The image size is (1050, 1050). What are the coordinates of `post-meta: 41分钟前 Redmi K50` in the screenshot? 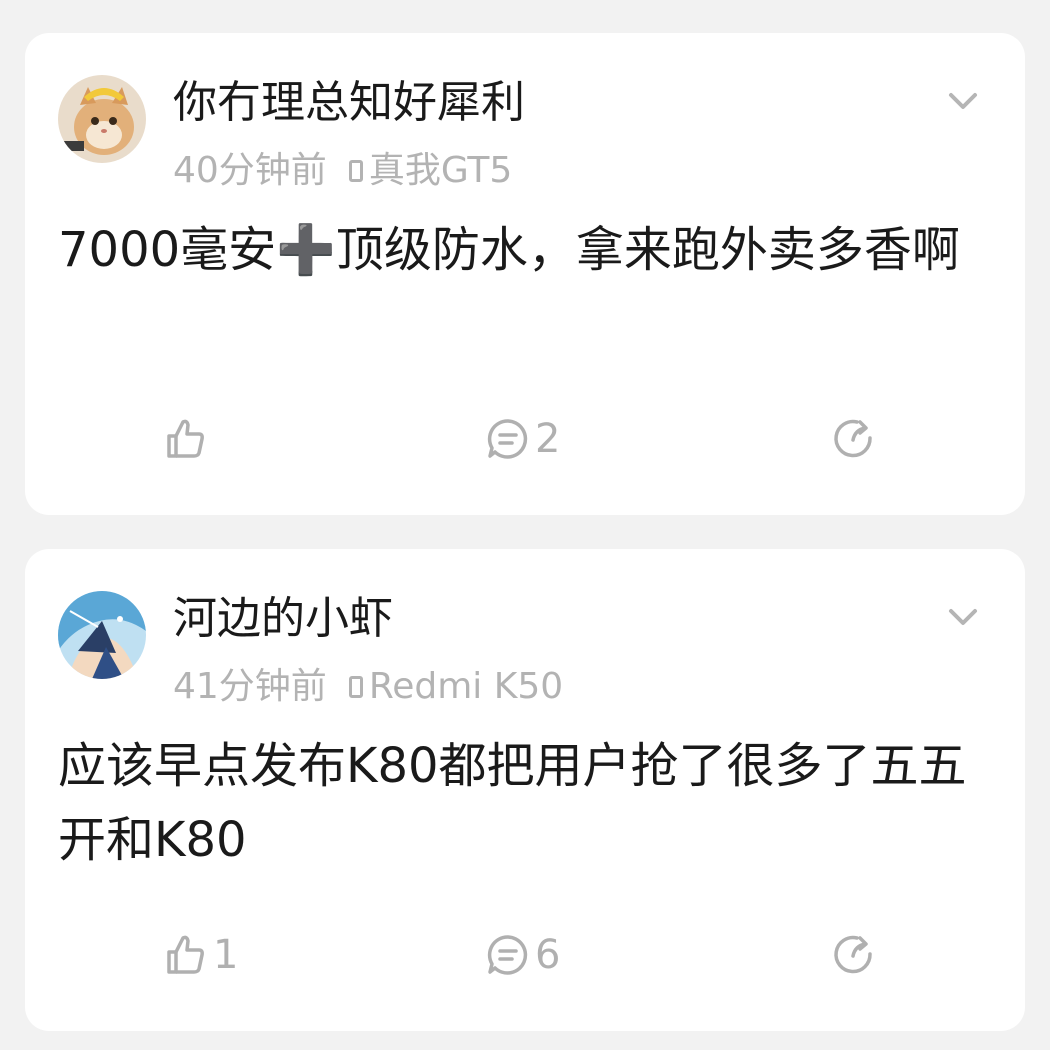 It's located at (368, 687).